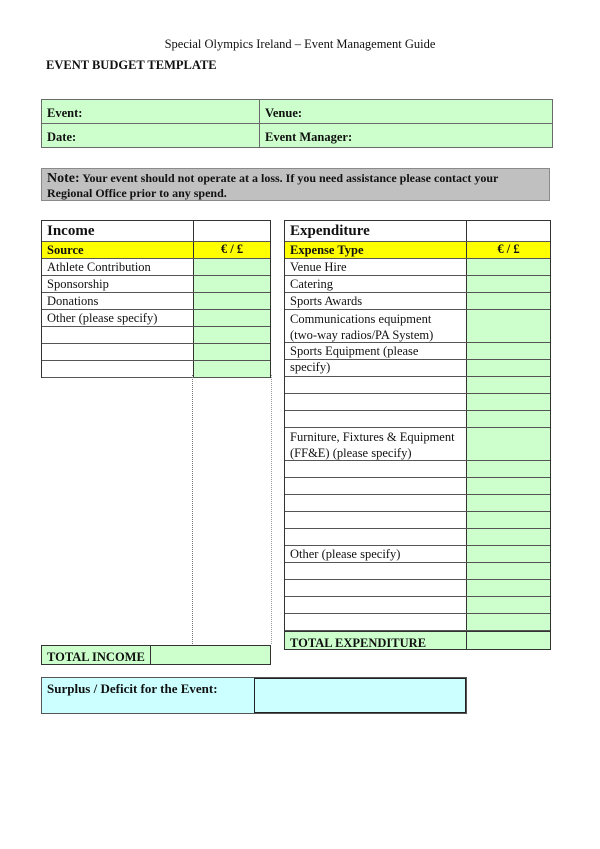 This screenshot has width=600, height=849. What do you see at coordinates (118, 318) in the screenshot?
I see `income-source-cell: Other (please specify)` at bounding box center [118, 318].